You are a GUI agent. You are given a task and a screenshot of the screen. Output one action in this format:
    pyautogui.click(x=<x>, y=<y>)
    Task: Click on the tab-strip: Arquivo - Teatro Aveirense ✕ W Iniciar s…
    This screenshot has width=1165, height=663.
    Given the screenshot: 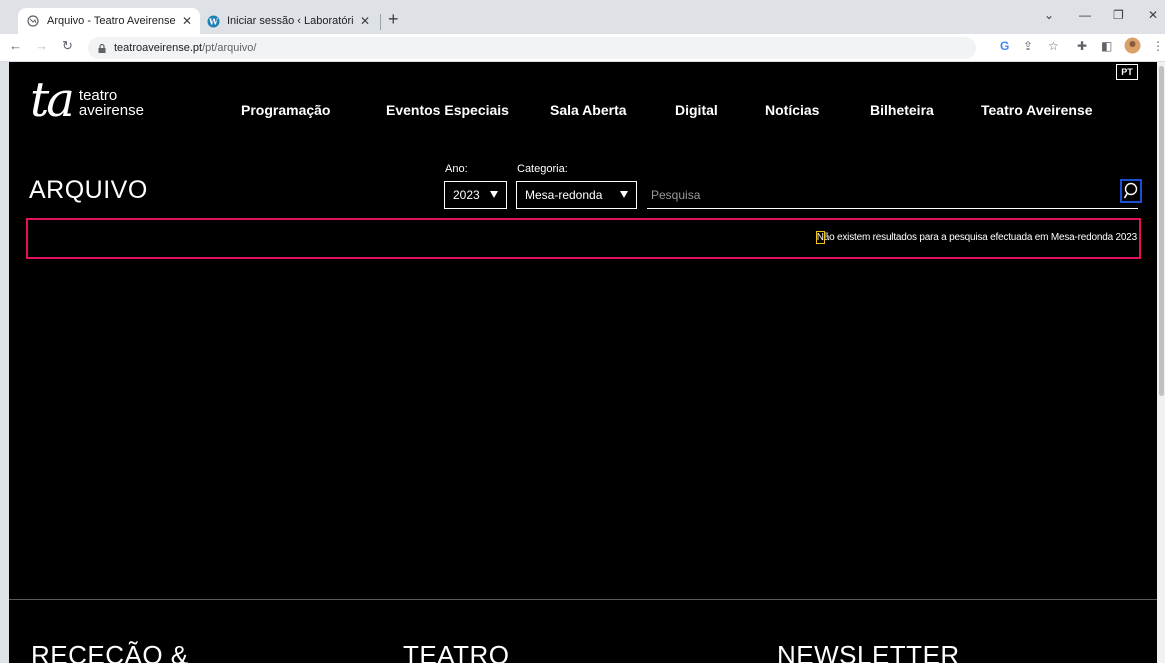 What is the action you would take?
    pyautogui.click(x=582, y=17)
    